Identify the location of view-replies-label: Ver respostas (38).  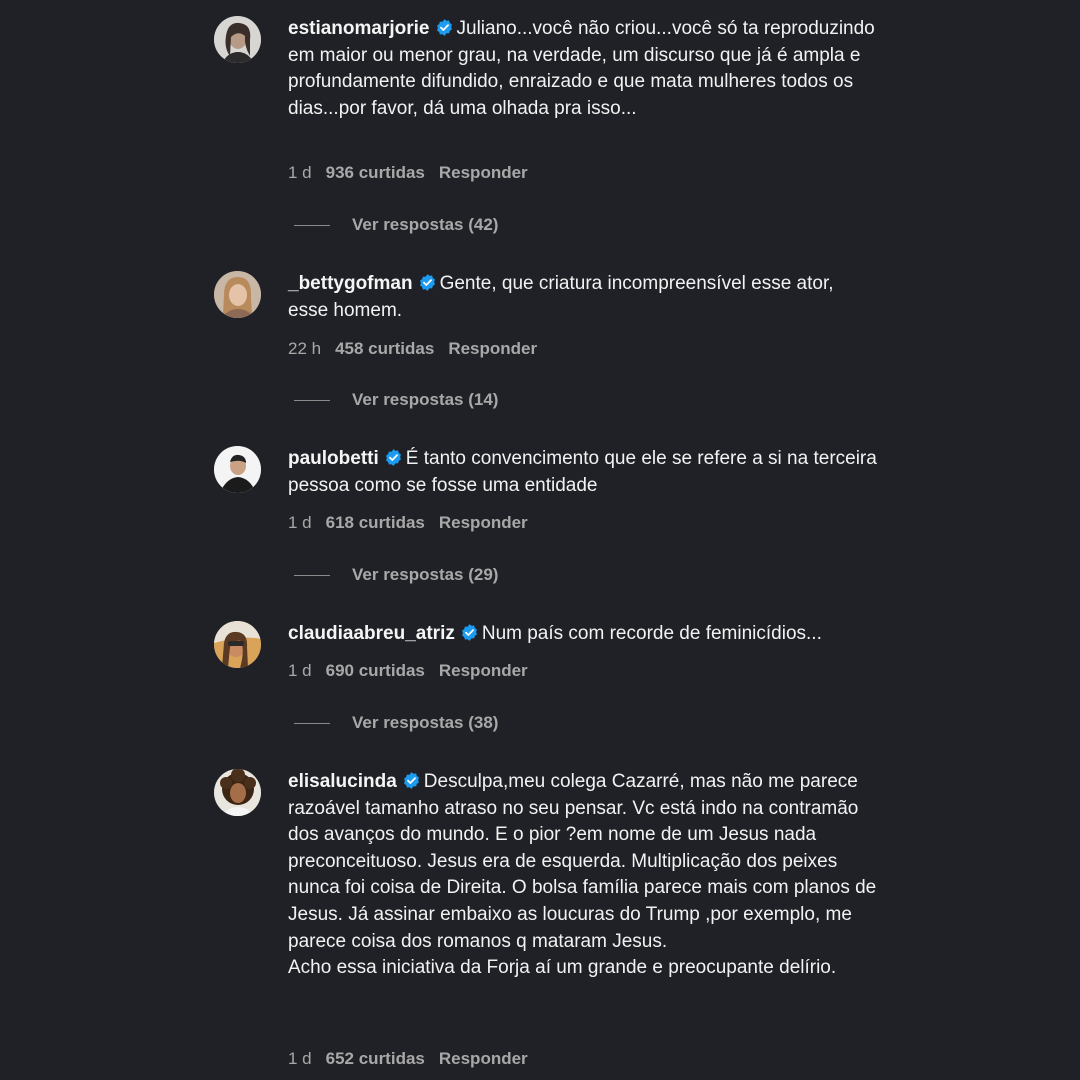
(425, 722).